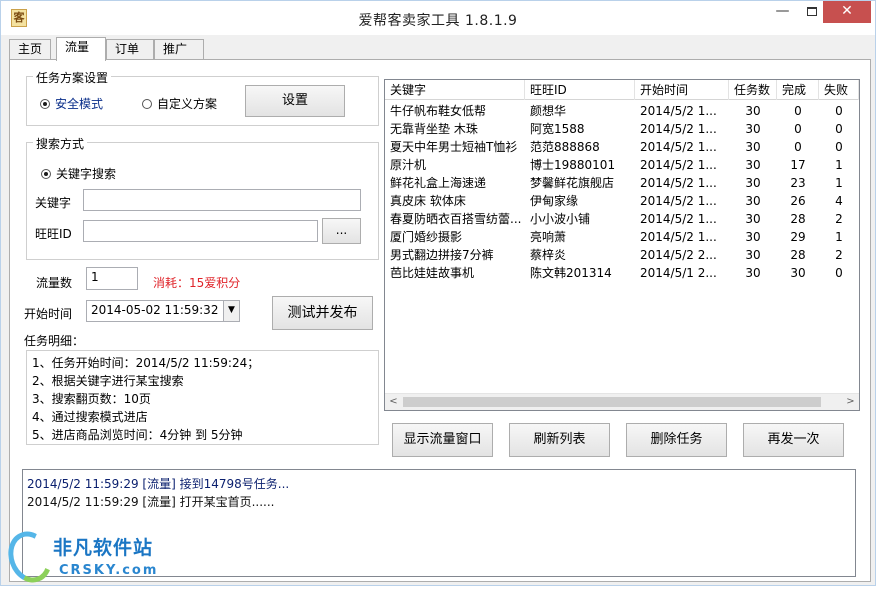 Image resolution: width=876 pixels, height=589 pixels. I want to click on title-bar: 客 爱帮客卖家工具 1.8.1.9 — ✕, so click(438, 18).